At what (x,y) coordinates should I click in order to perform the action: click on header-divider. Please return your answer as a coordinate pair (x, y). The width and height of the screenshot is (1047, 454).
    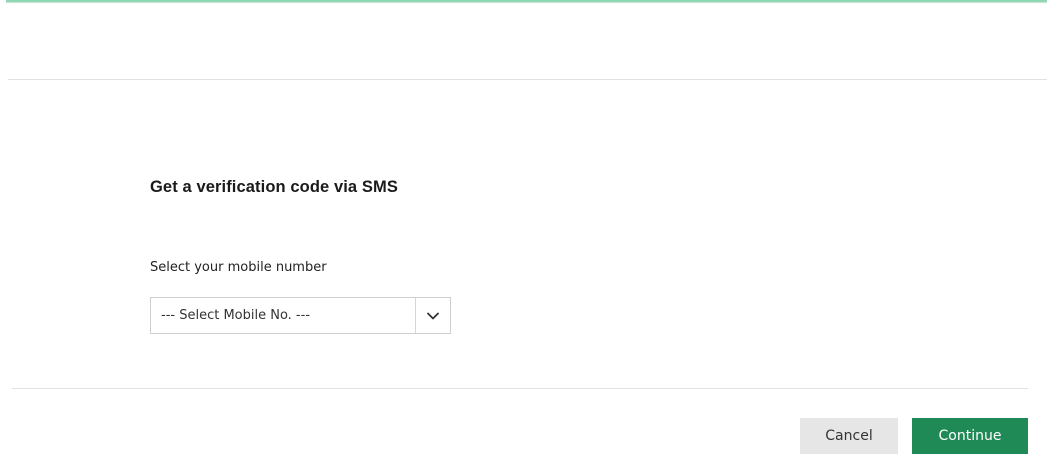
    Looking at the image, I should click on (527, 79).